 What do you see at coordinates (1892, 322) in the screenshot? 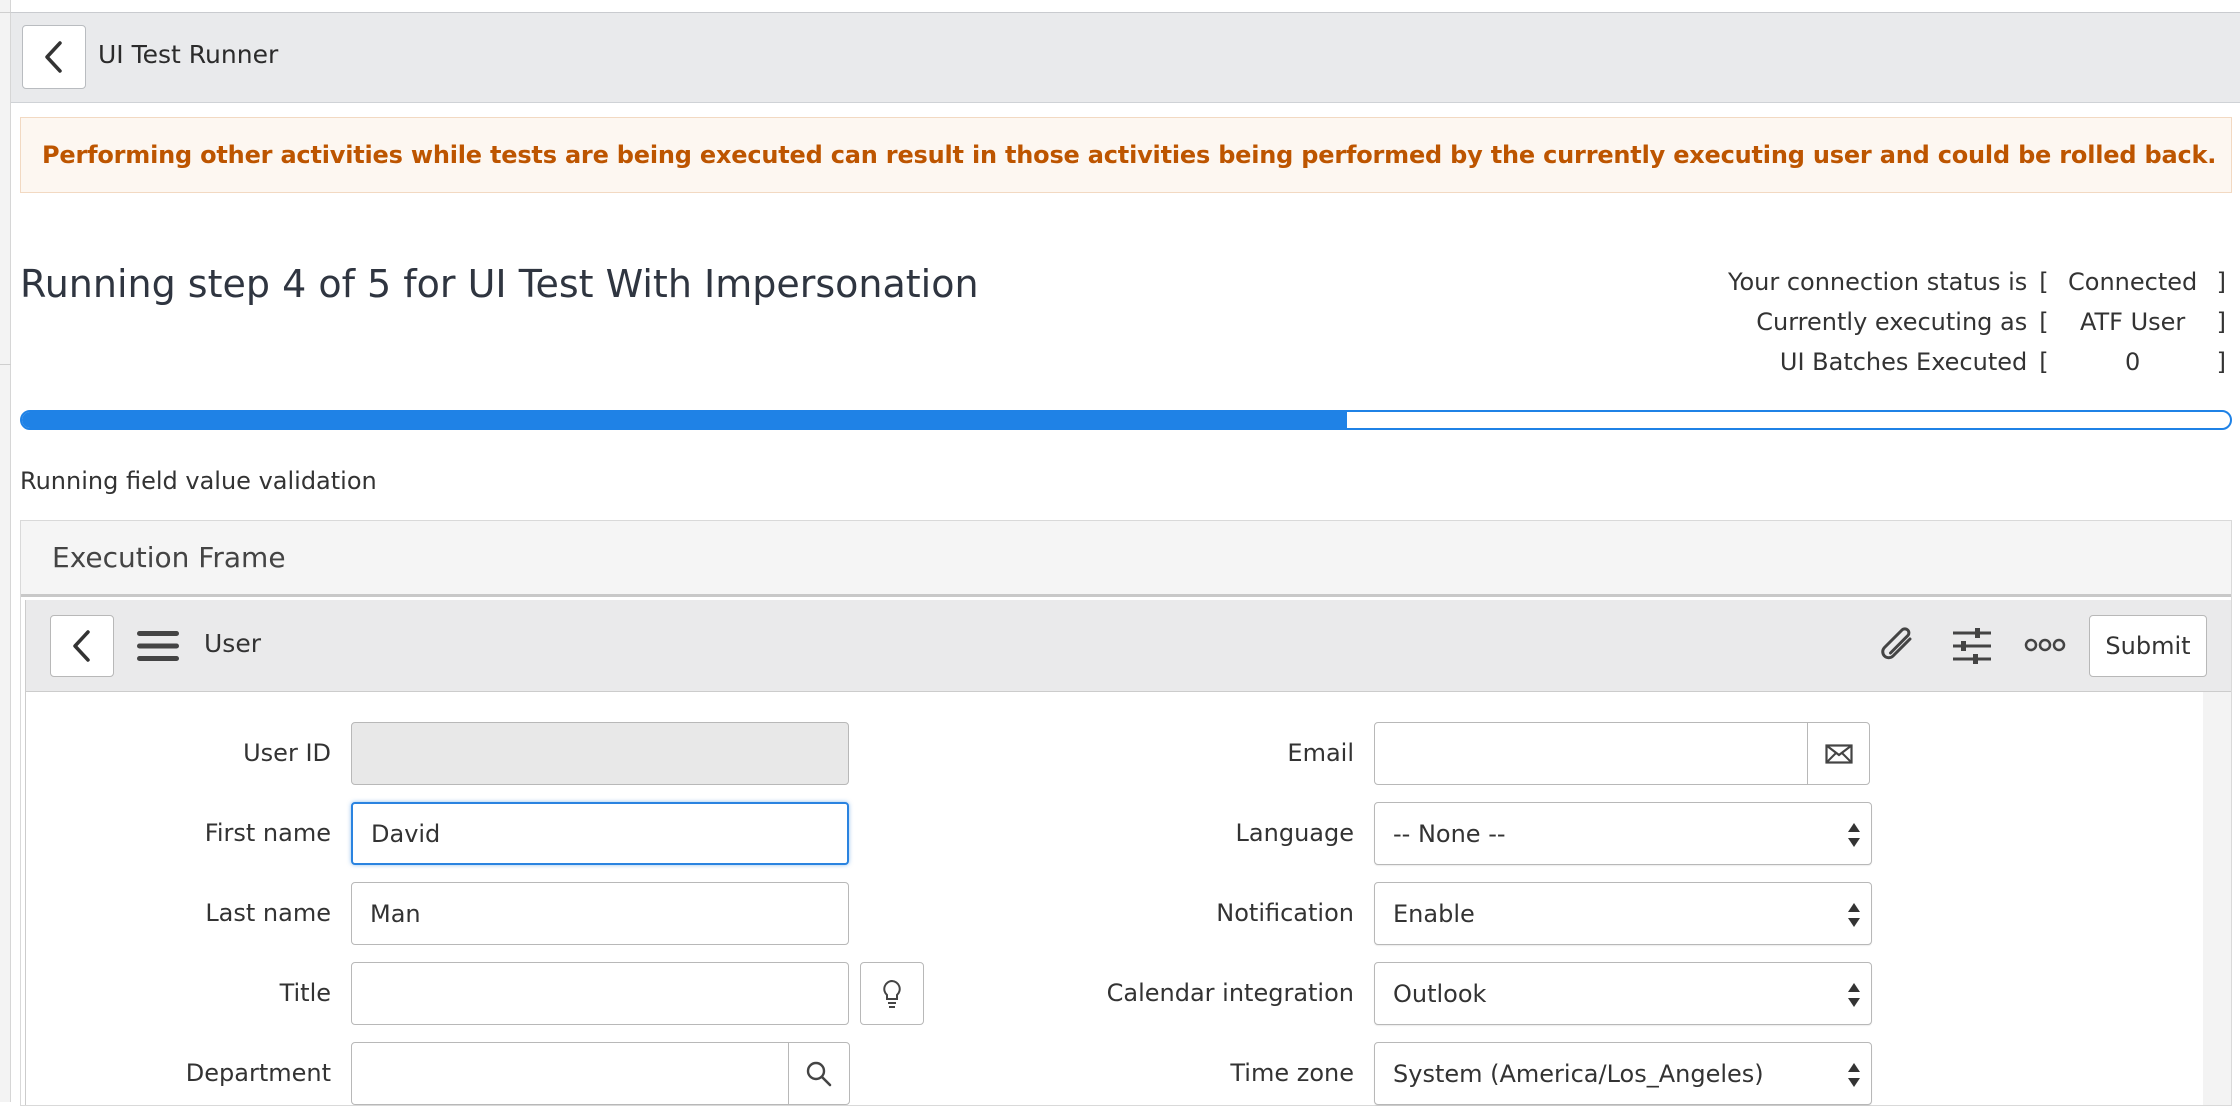
I see `executing-as-label: Currently executing as` at bounding box center [1892, 322].